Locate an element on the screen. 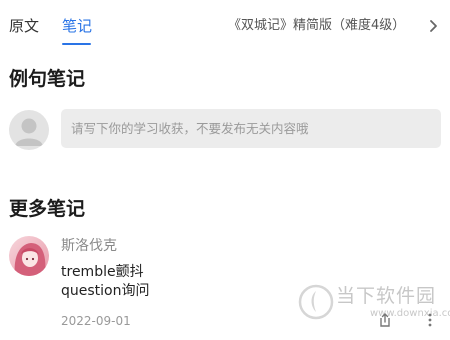 The image size is (450, 340). note-text-line: tremble颤抖 is located at coordinates (102, 272).